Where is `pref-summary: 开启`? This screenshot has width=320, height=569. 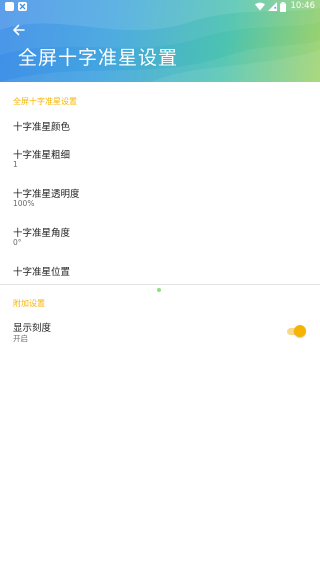 pref-summary: 开启 is located at coordinates (20, 338).